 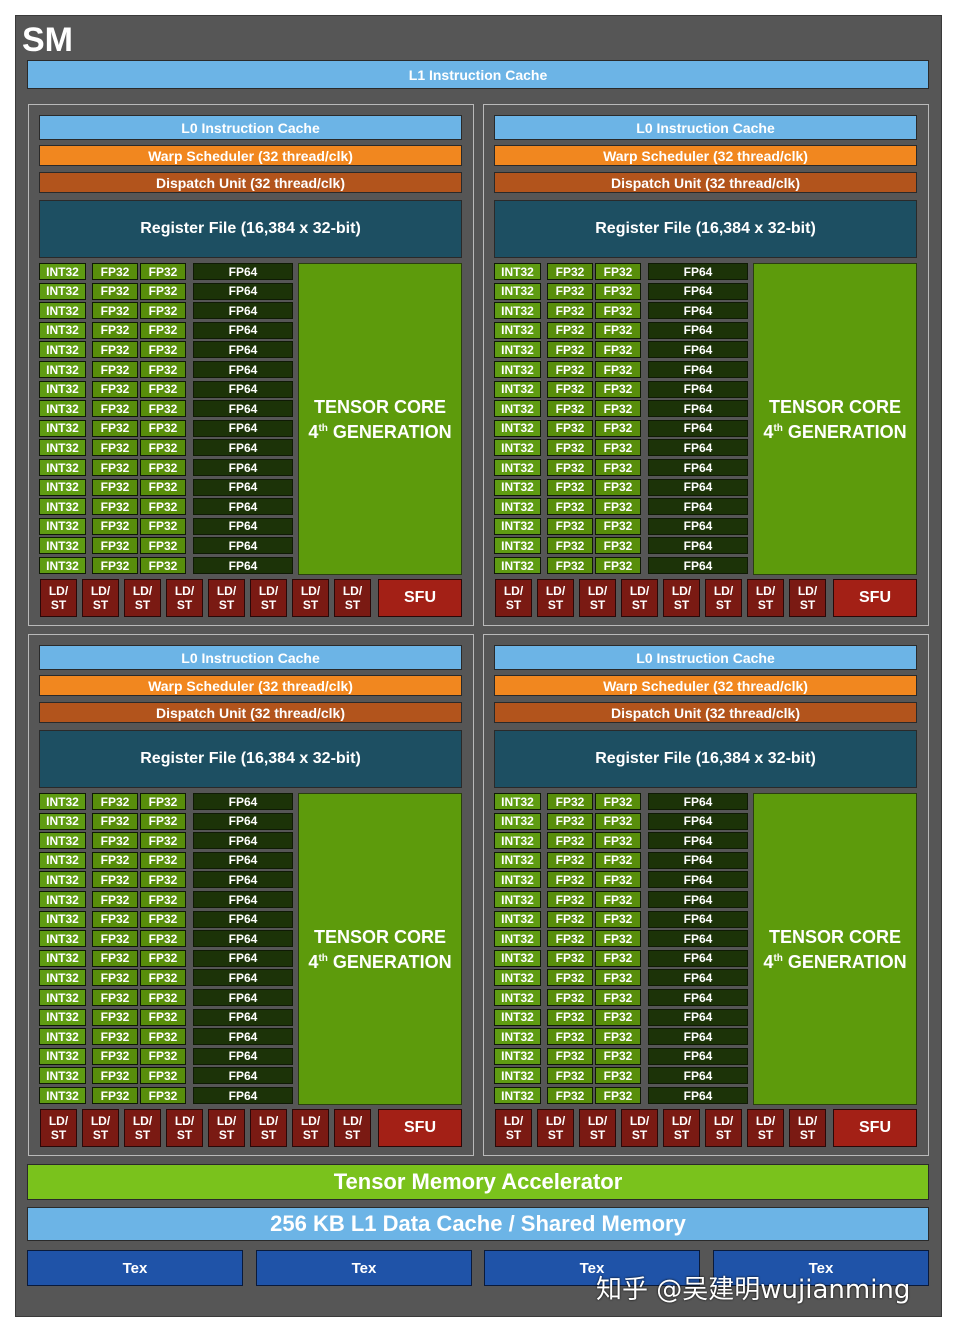 What do you see at coordinates (875, 598) in the screenshot?
I see `sfu-unit: SFU` at bounding box center [875, 598].